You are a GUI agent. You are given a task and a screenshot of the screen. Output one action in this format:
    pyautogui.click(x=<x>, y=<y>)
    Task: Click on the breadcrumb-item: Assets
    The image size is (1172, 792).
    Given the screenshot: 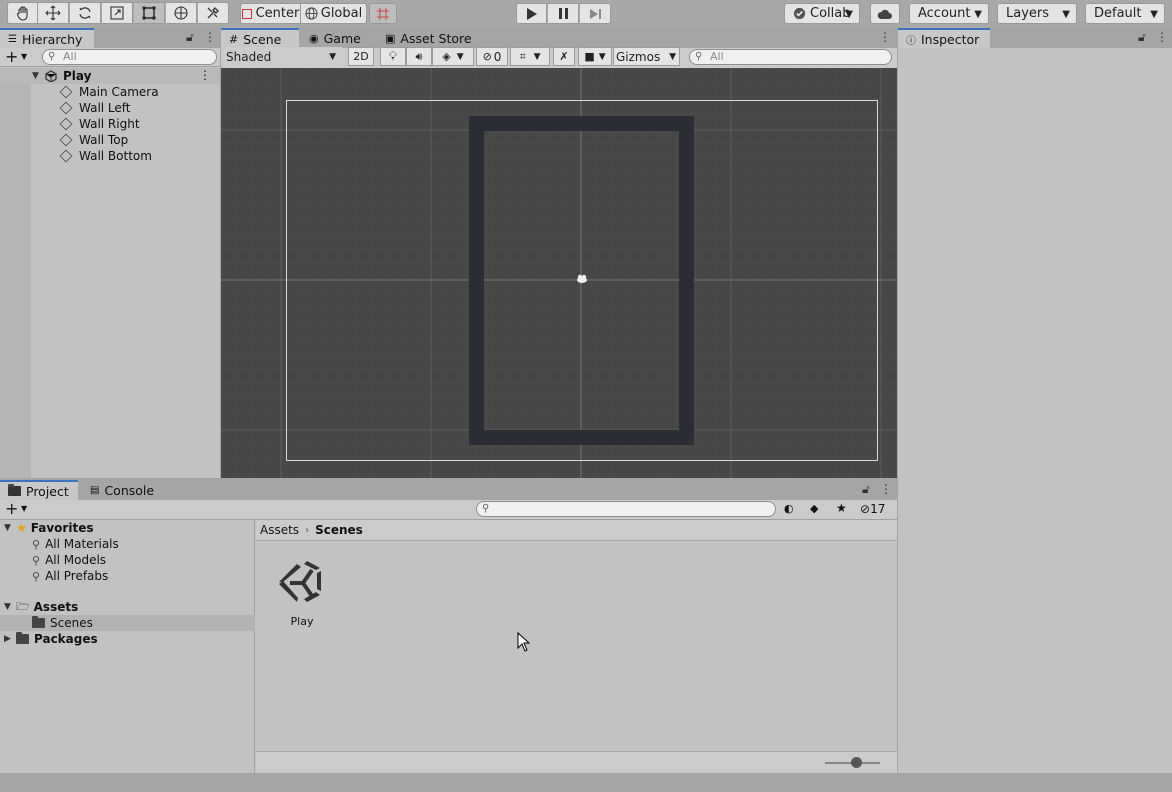 What is the action you would take?
    pyautogui.click(x=279, y=530)
    